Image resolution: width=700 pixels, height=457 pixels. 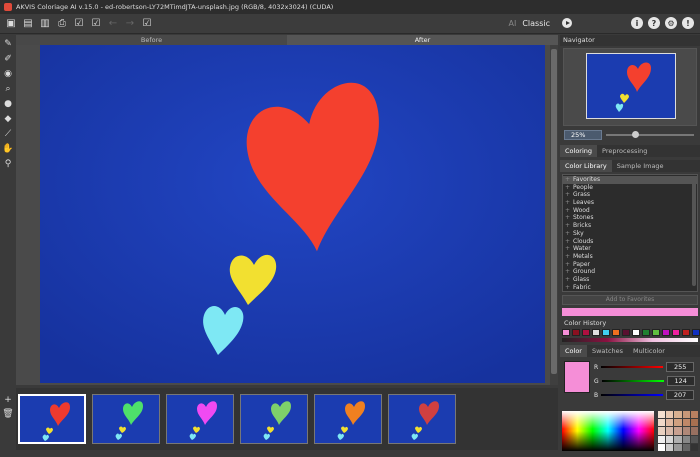 What do you see at coordinates (573, 351) in the screenshot?
I see `tab-color: Color` at bounding box center [573, 351].